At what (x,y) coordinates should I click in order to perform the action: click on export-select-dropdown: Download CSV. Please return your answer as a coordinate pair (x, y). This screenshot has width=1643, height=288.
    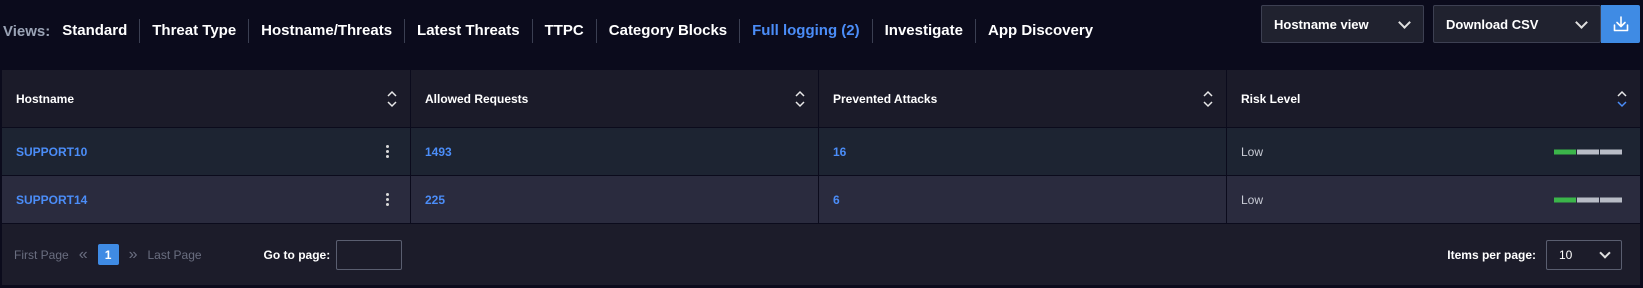
    Looking at the image, I should click on (1517, 24).